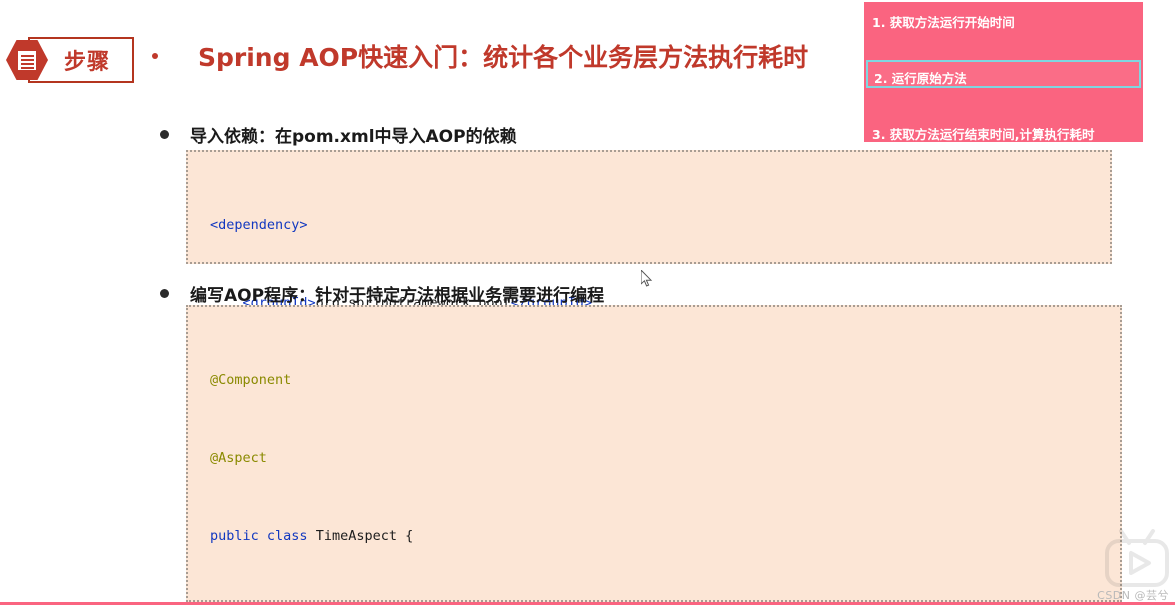 The height and width of the screenshot is (605, 1175). What do you see at coordinates (259, 225) in the screenshot?
I see `code-line: <dependency>` at bounding box center [259, 225].